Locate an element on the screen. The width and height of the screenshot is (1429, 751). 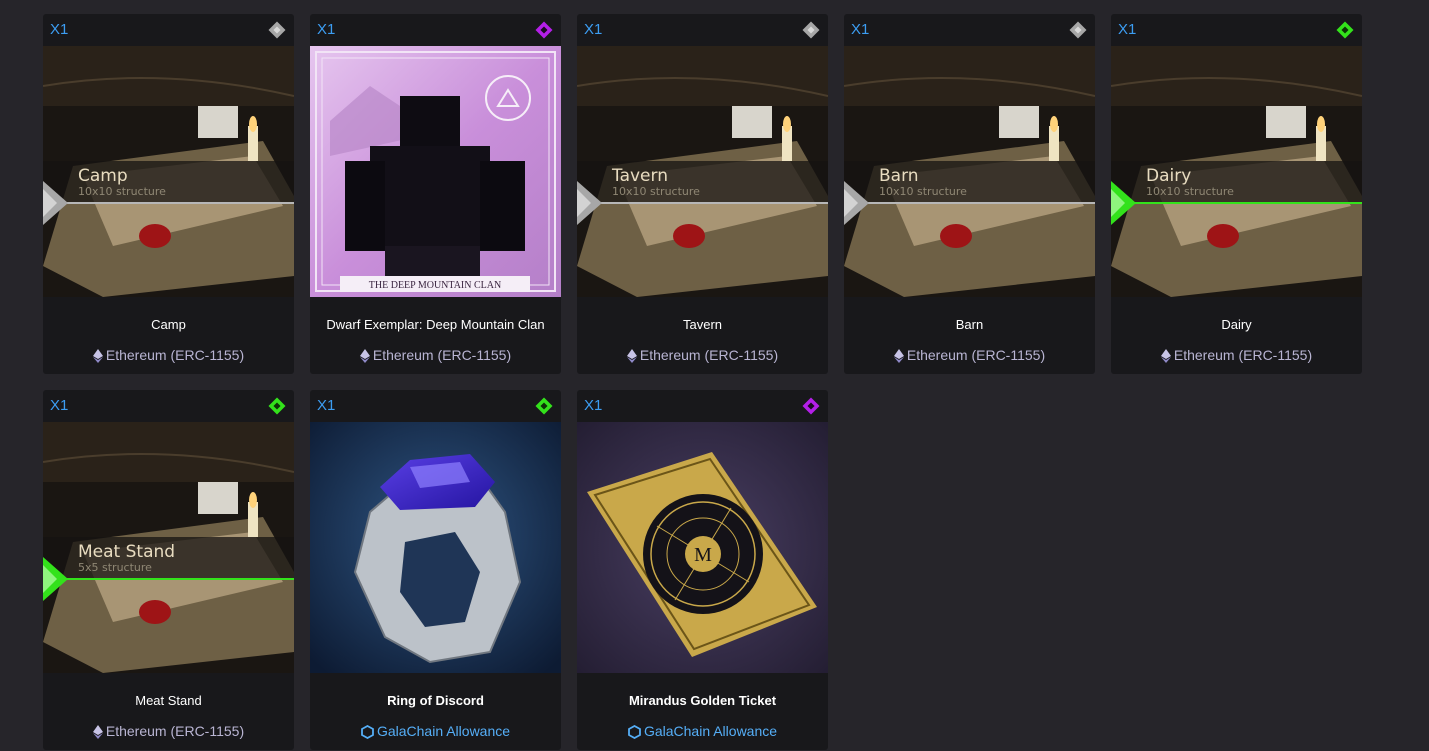
item-image: Meat Stand 5x5 structure is located at coordinates (168, 547).